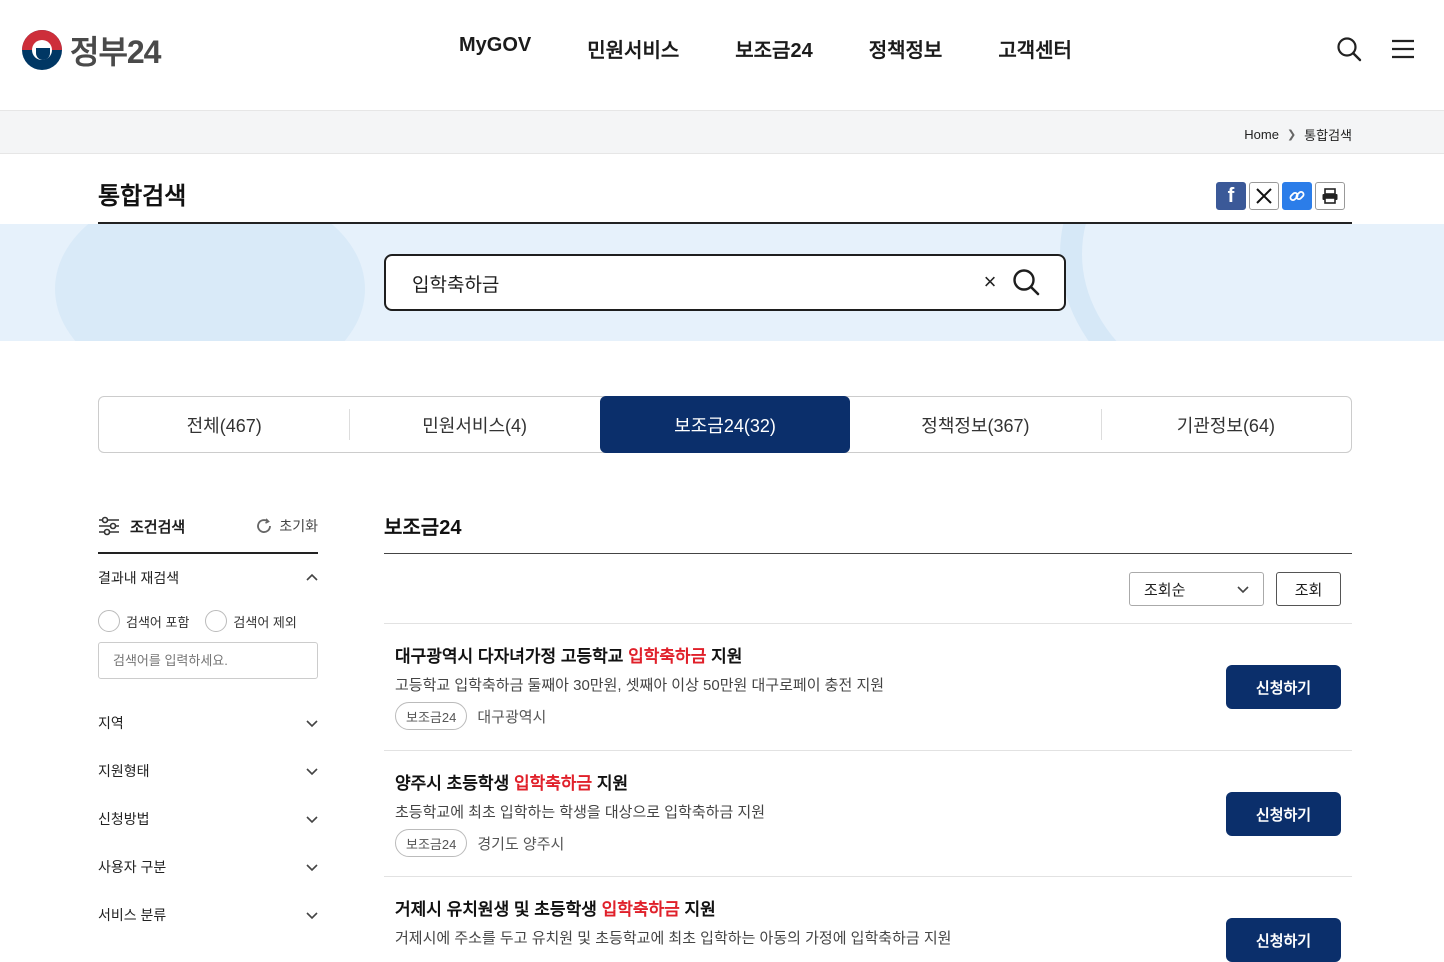 The height and width of the screenshot is (962, 1444). I want to click on logo-text: 정부24, so click(115, 52).